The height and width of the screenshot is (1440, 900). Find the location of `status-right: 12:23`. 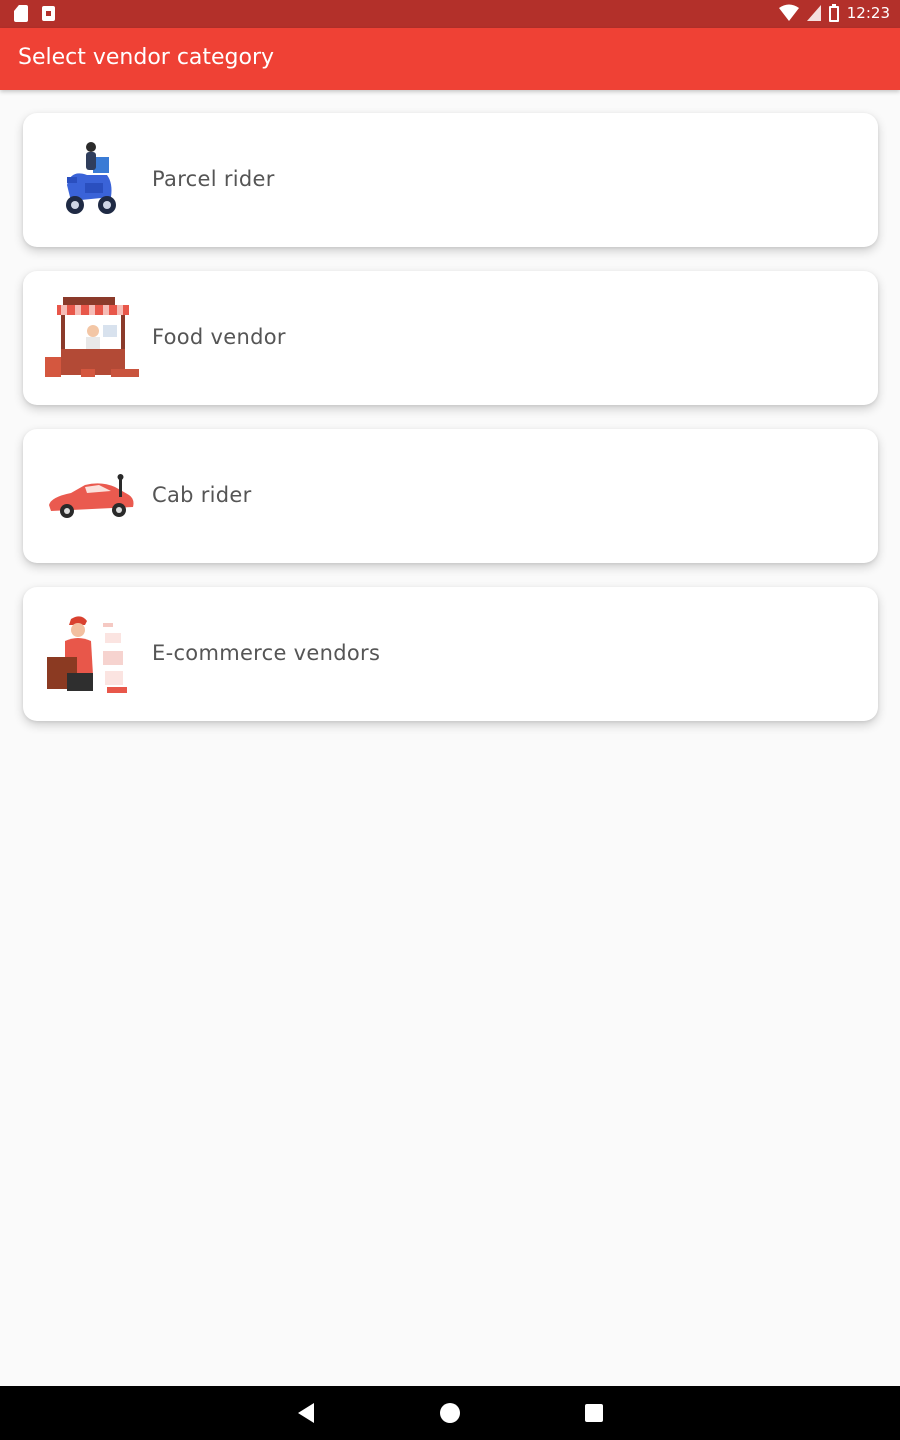

status-right: 12:23 is located at coordinates (834, 13).